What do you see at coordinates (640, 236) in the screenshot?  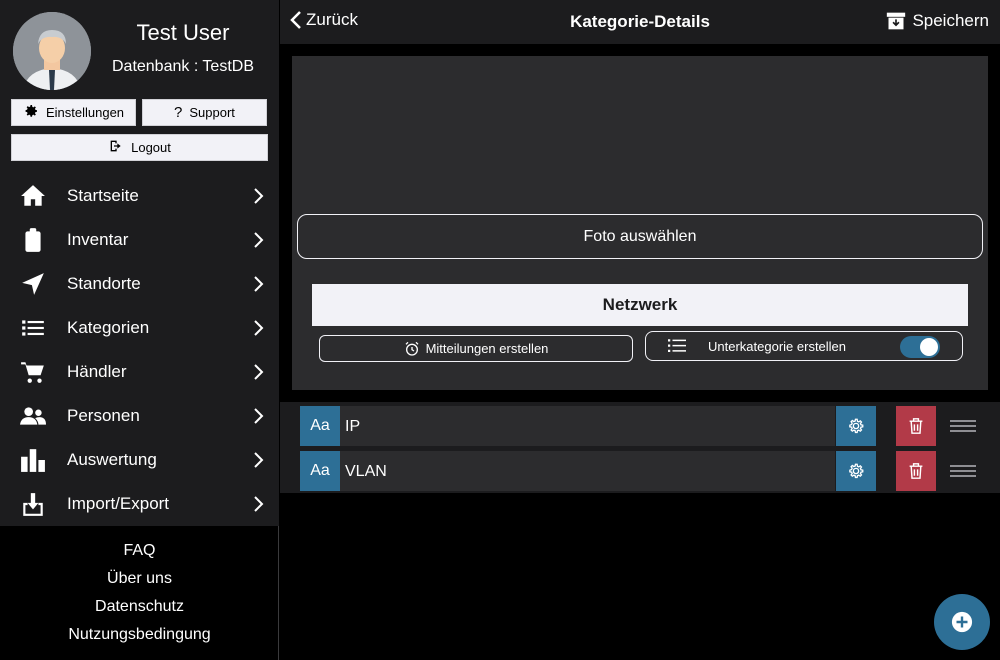 I see `select-photo-button: Foto auswählen` at bounding box center [640, 236].